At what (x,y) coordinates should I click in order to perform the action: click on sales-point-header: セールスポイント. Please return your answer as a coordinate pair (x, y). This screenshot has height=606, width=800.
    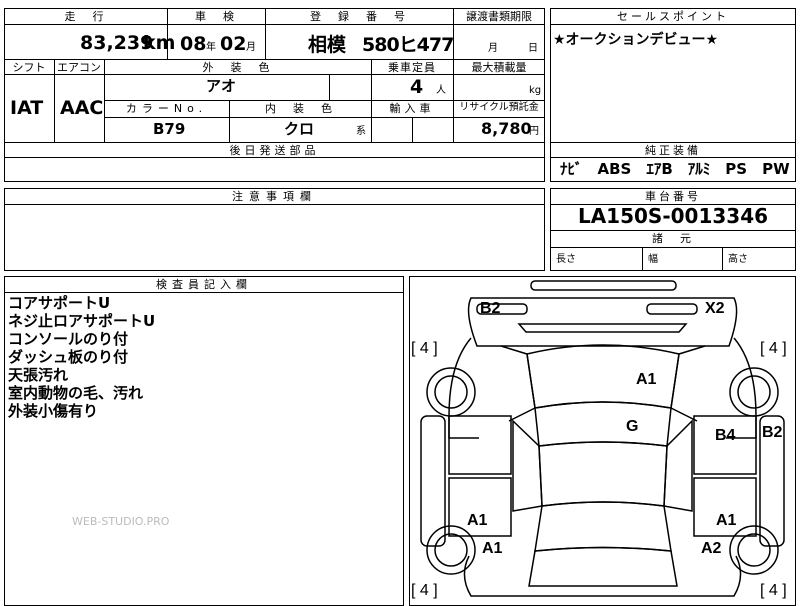
    Looking at the image, I should click on (673, 16).